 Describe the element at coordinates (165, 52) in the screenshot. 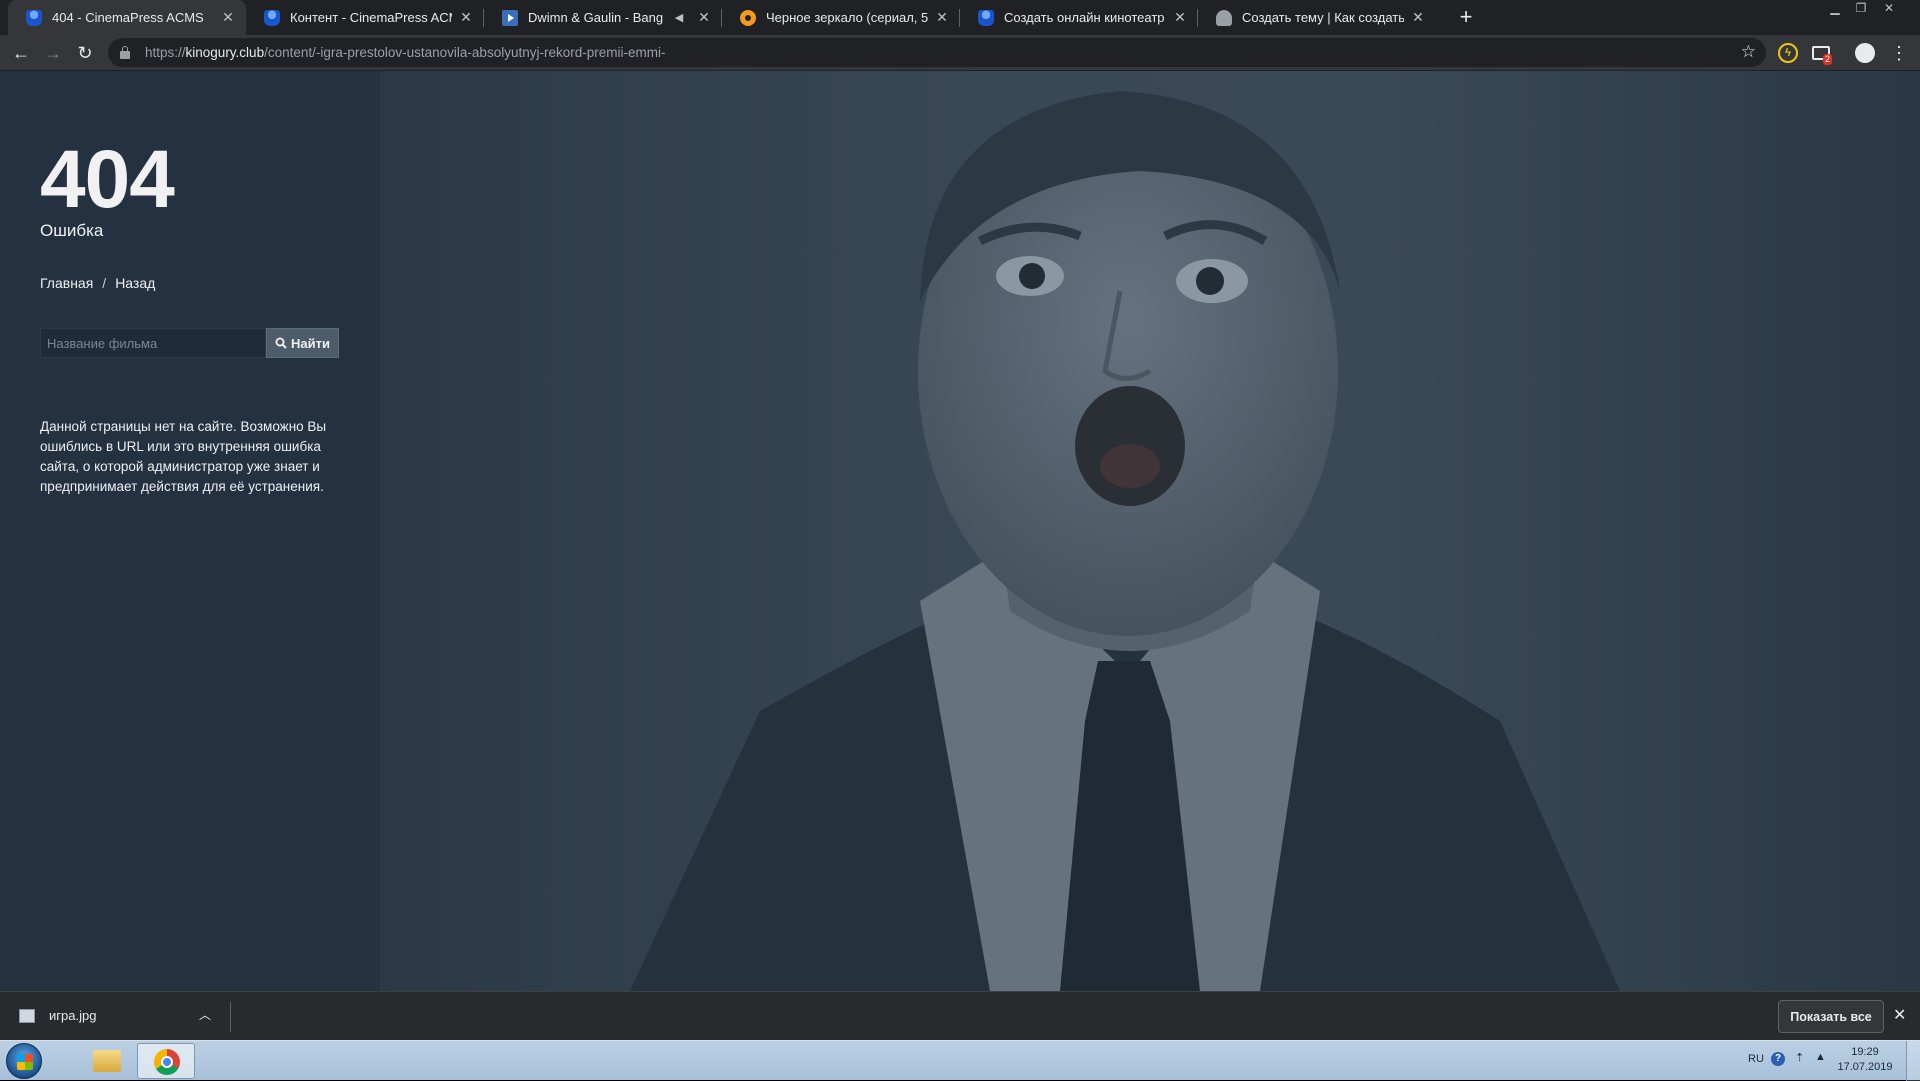

I see `url-scheme: https://` at that location.